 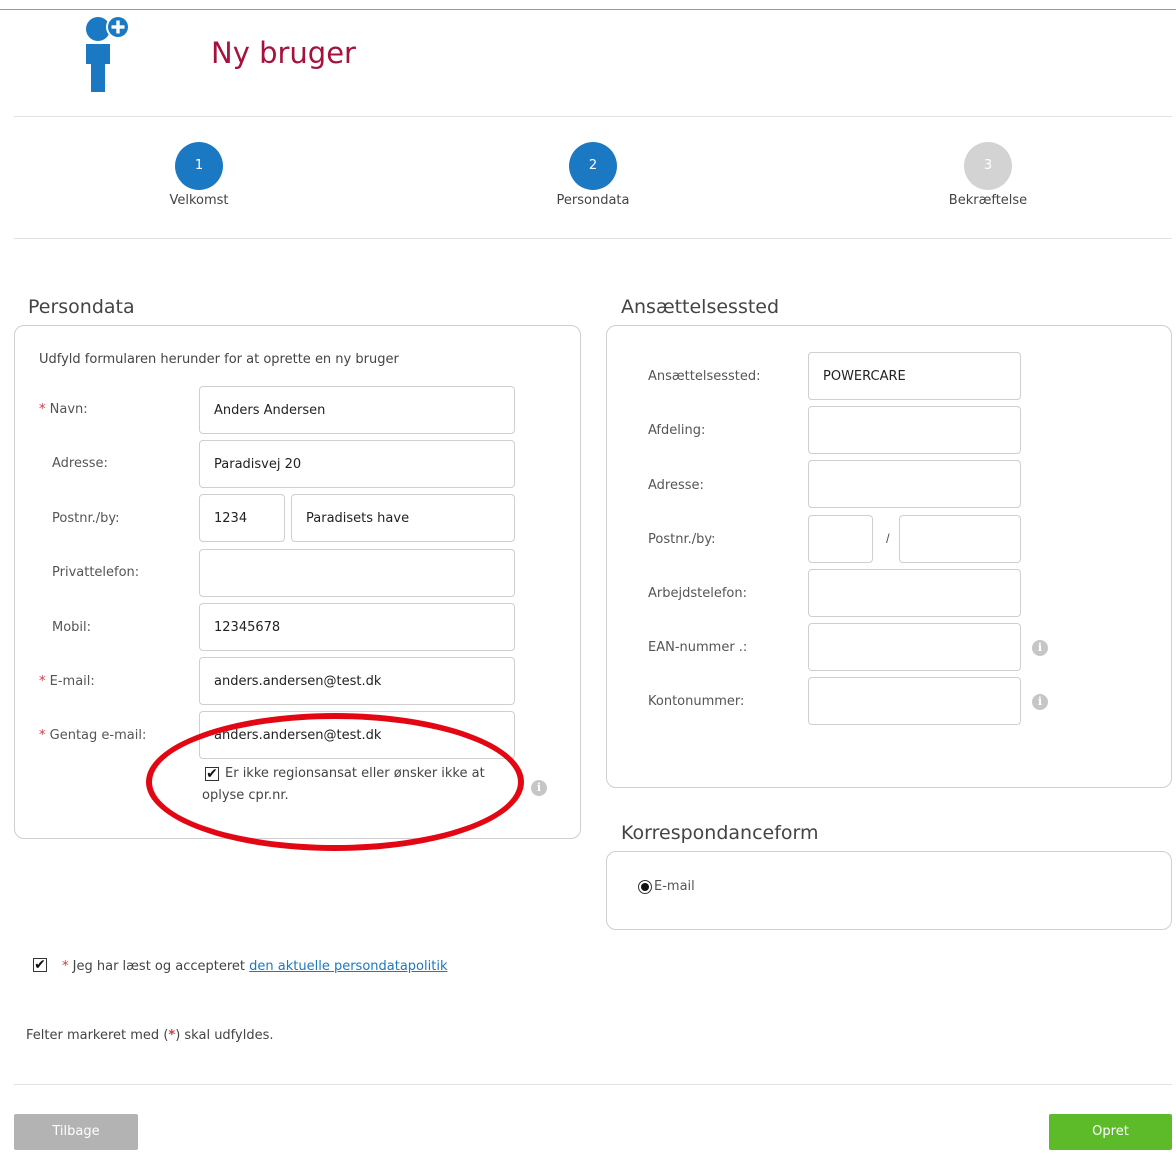 What do you see at coordinates (674, 886) in the screenshot?
I see `email-radio-label: E-mail` at bounding box center [674, 886].